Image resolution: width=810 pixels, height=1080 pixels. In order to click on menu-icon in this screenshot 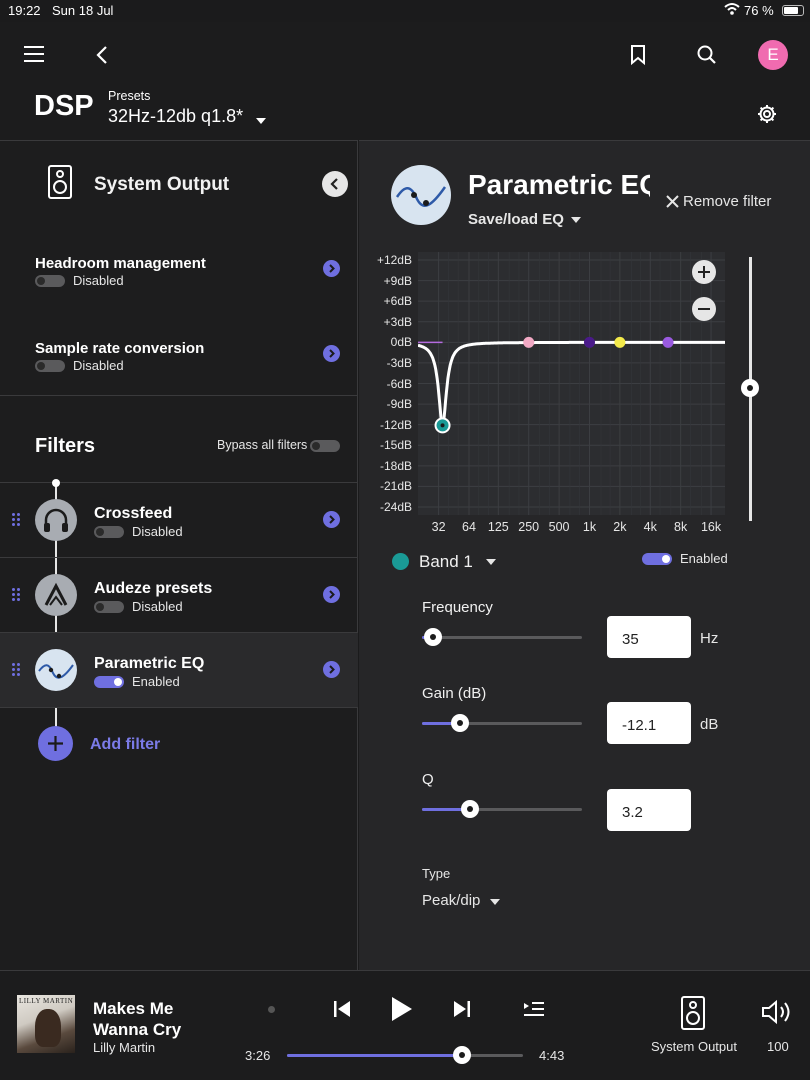, I will do `click(35, 54)`.